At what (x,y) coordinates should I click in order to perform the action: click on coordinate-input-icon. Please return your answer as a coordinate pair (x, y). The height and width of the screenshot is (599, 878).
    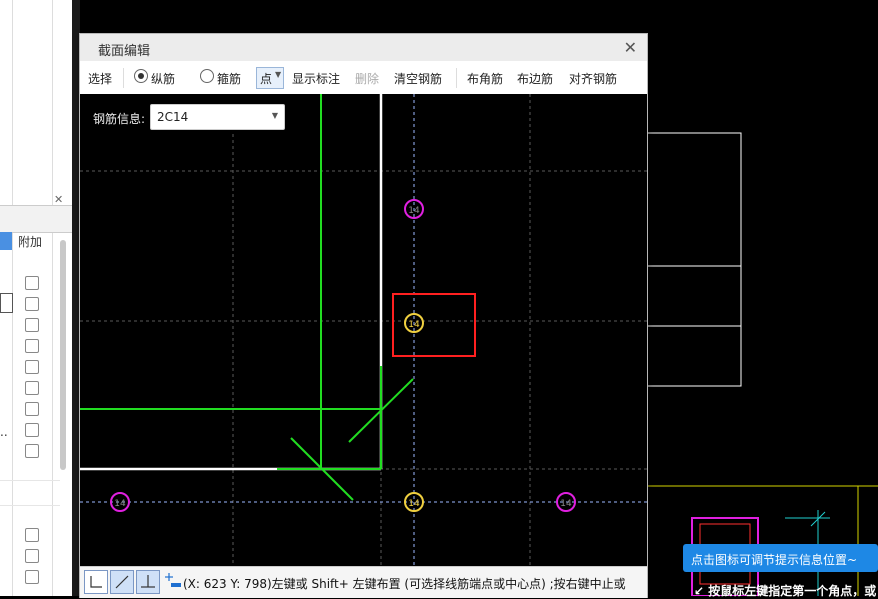
    Looking at the image, I should click on (173, 581).